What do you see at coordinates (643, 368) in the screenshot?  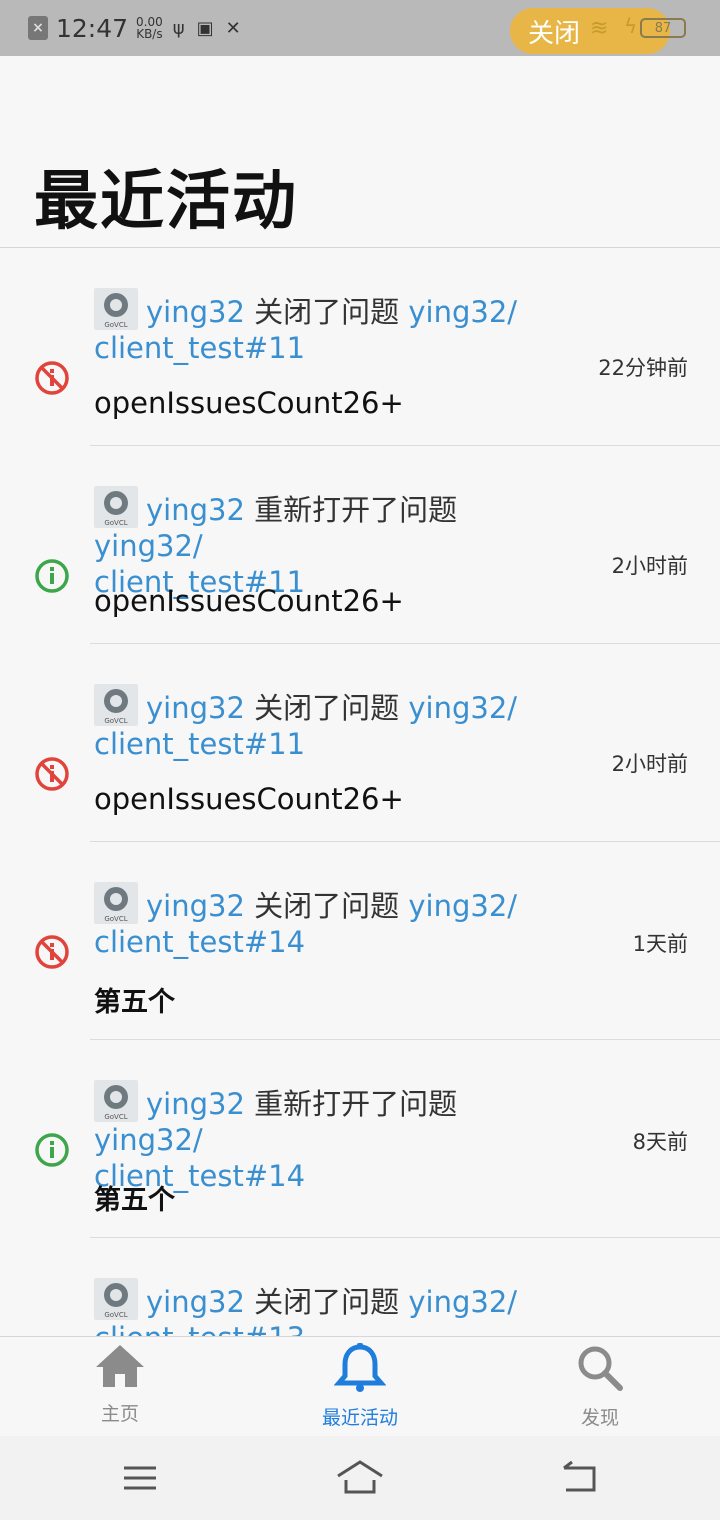 I see `activity-time: 22分钟前` at bounding box center [643, 368].